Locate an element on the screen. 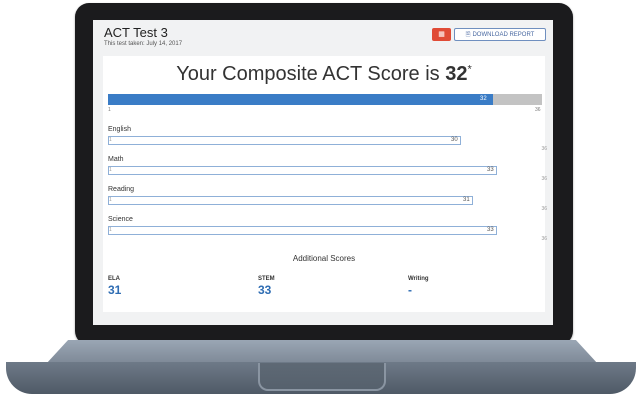 The image size is (641, 405). download-report-button: 🗎 DOWNLOAD REPORT is located at coordinates (500, 34).